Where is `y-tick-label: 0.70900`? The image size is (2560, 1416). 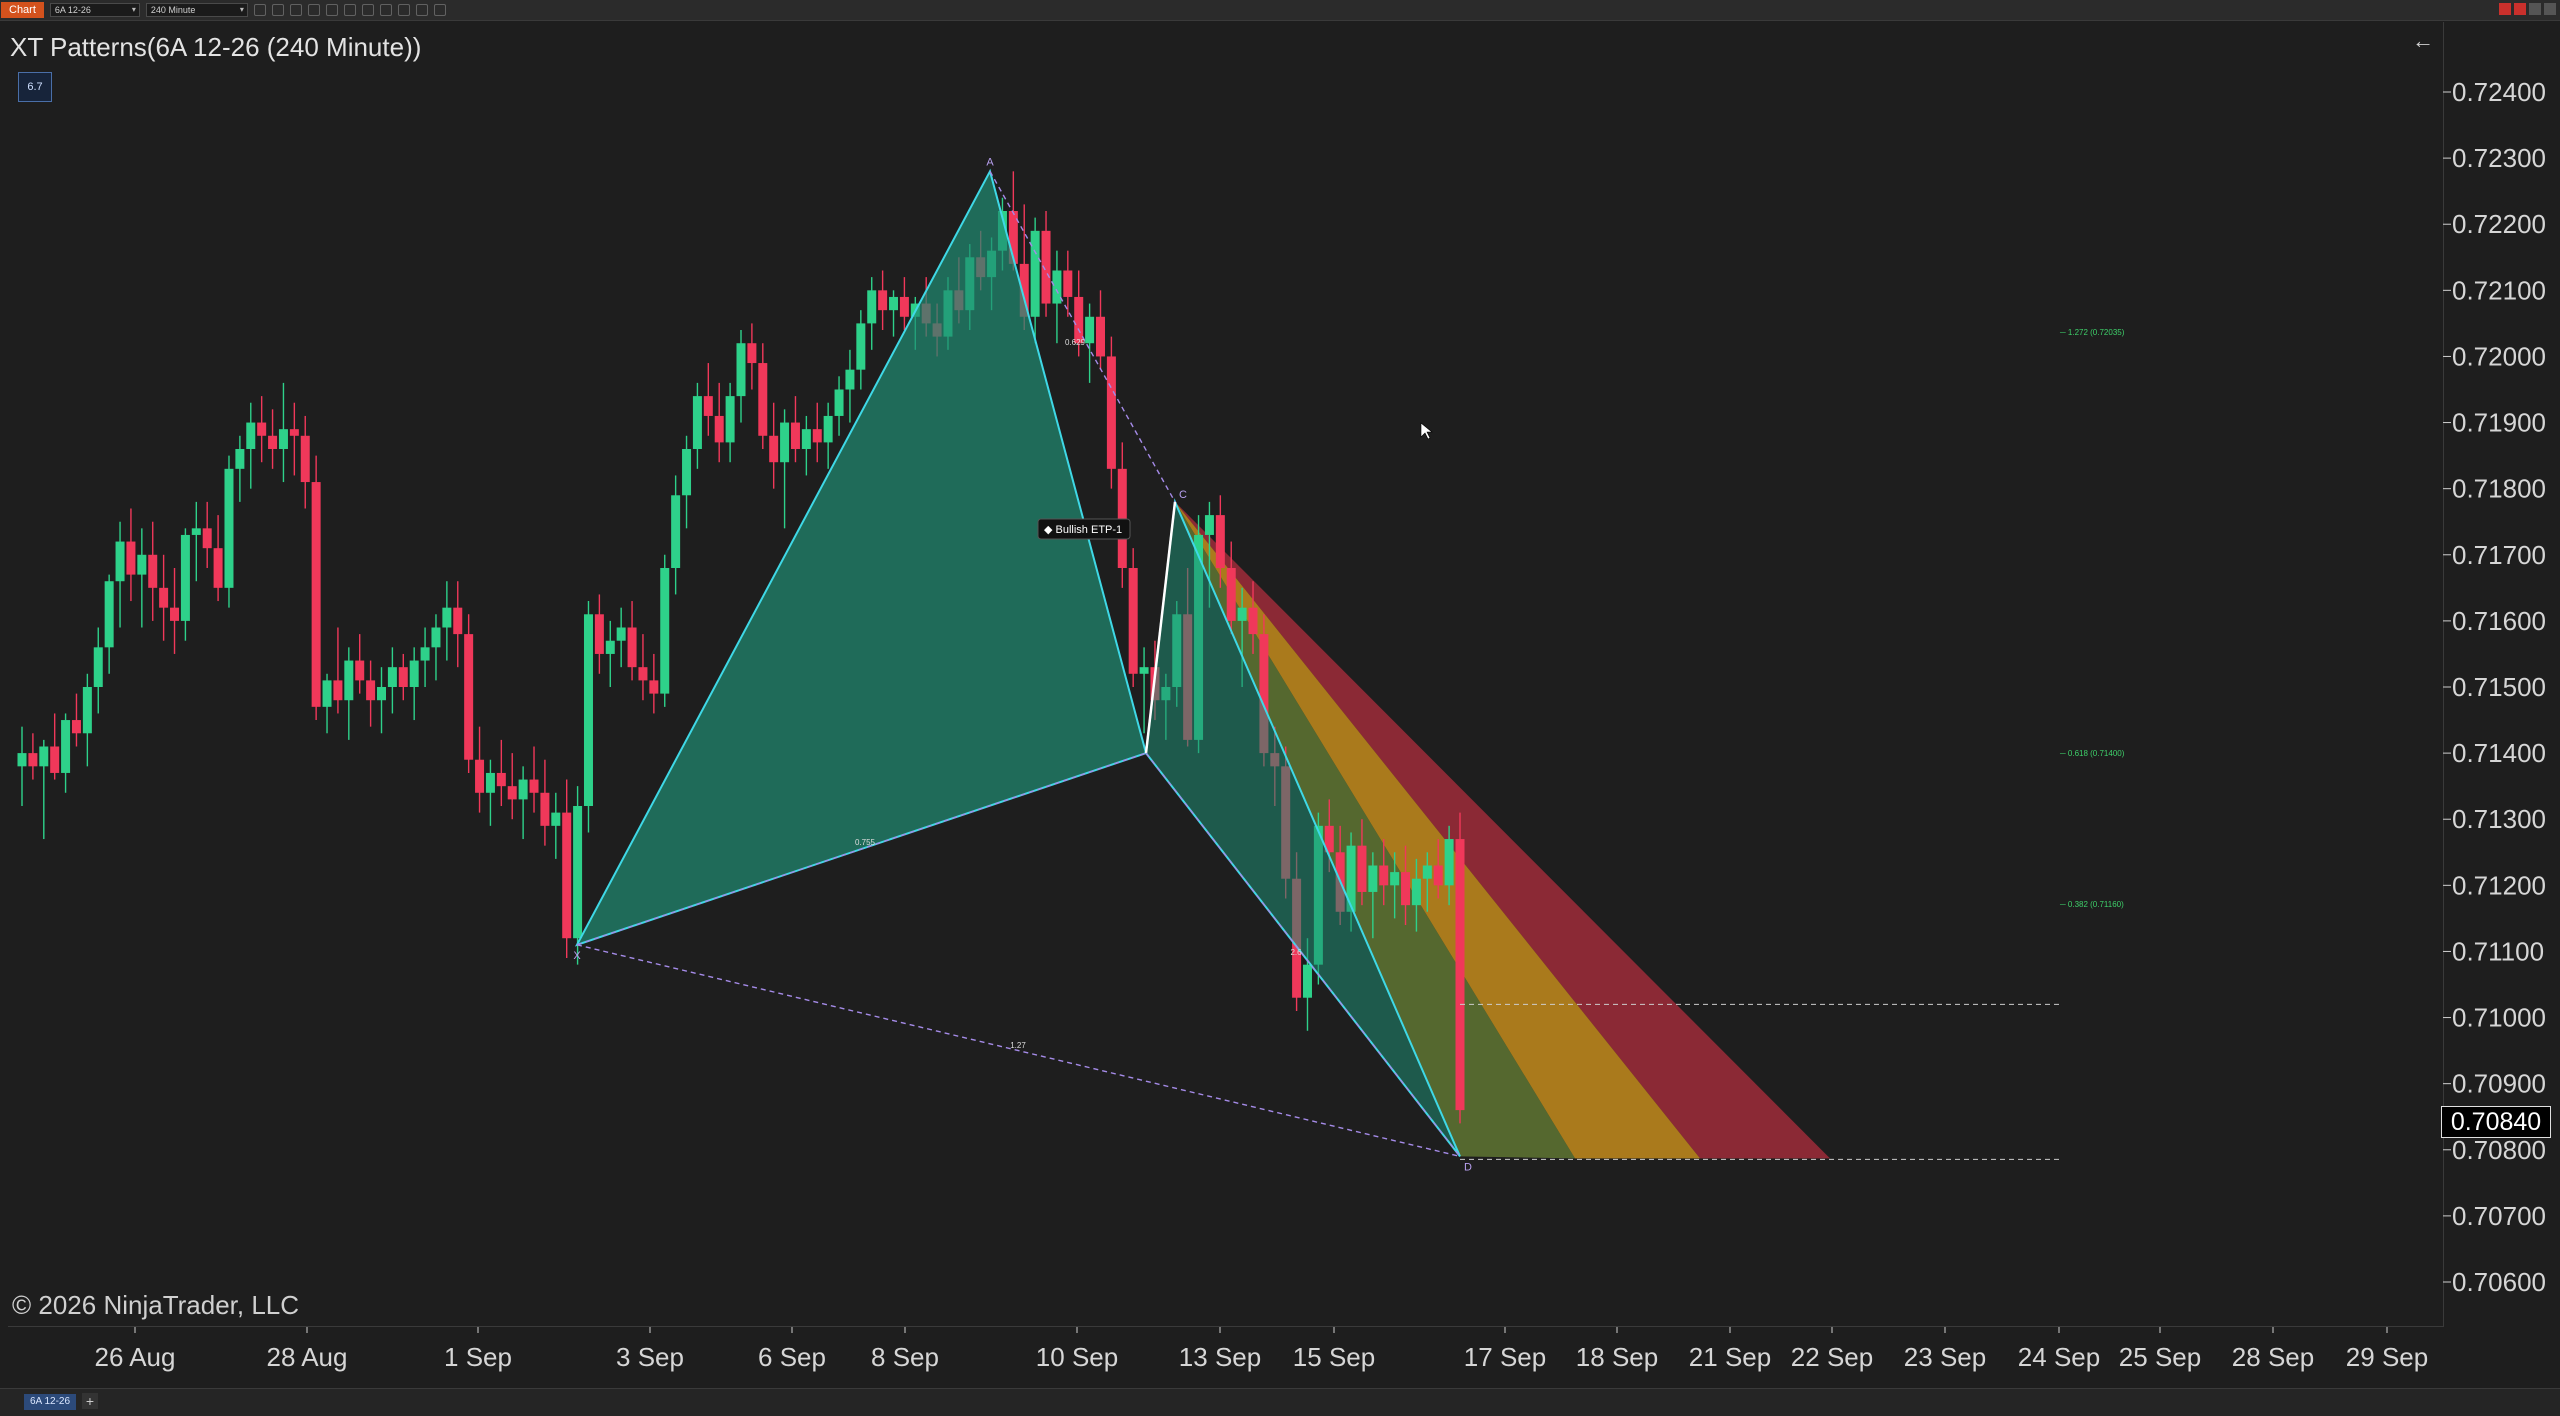
y-tick-label: 0.70900 is located at coordinates (2499, 1084).